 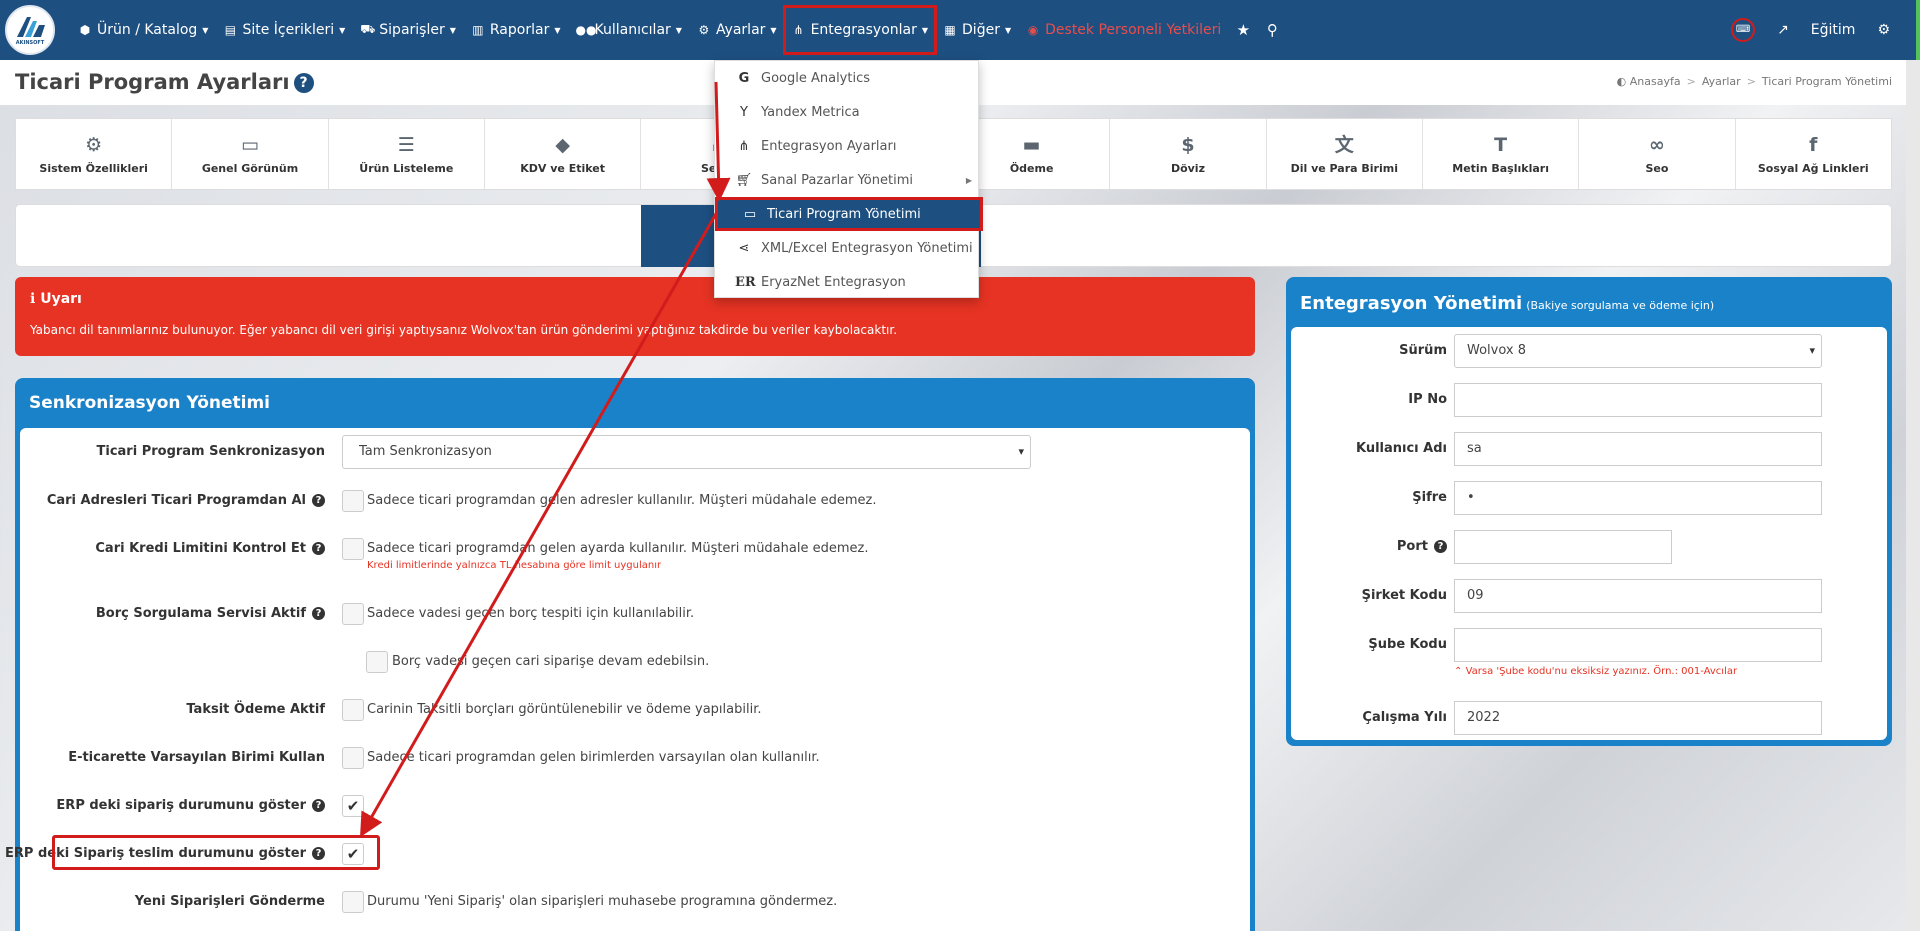 What do you see at coordinates (284, 30) in the screenshot?
I see `nav-site-icerikleri: ▤ Site İçerikleri ▼` at bounding box center [284, 30].